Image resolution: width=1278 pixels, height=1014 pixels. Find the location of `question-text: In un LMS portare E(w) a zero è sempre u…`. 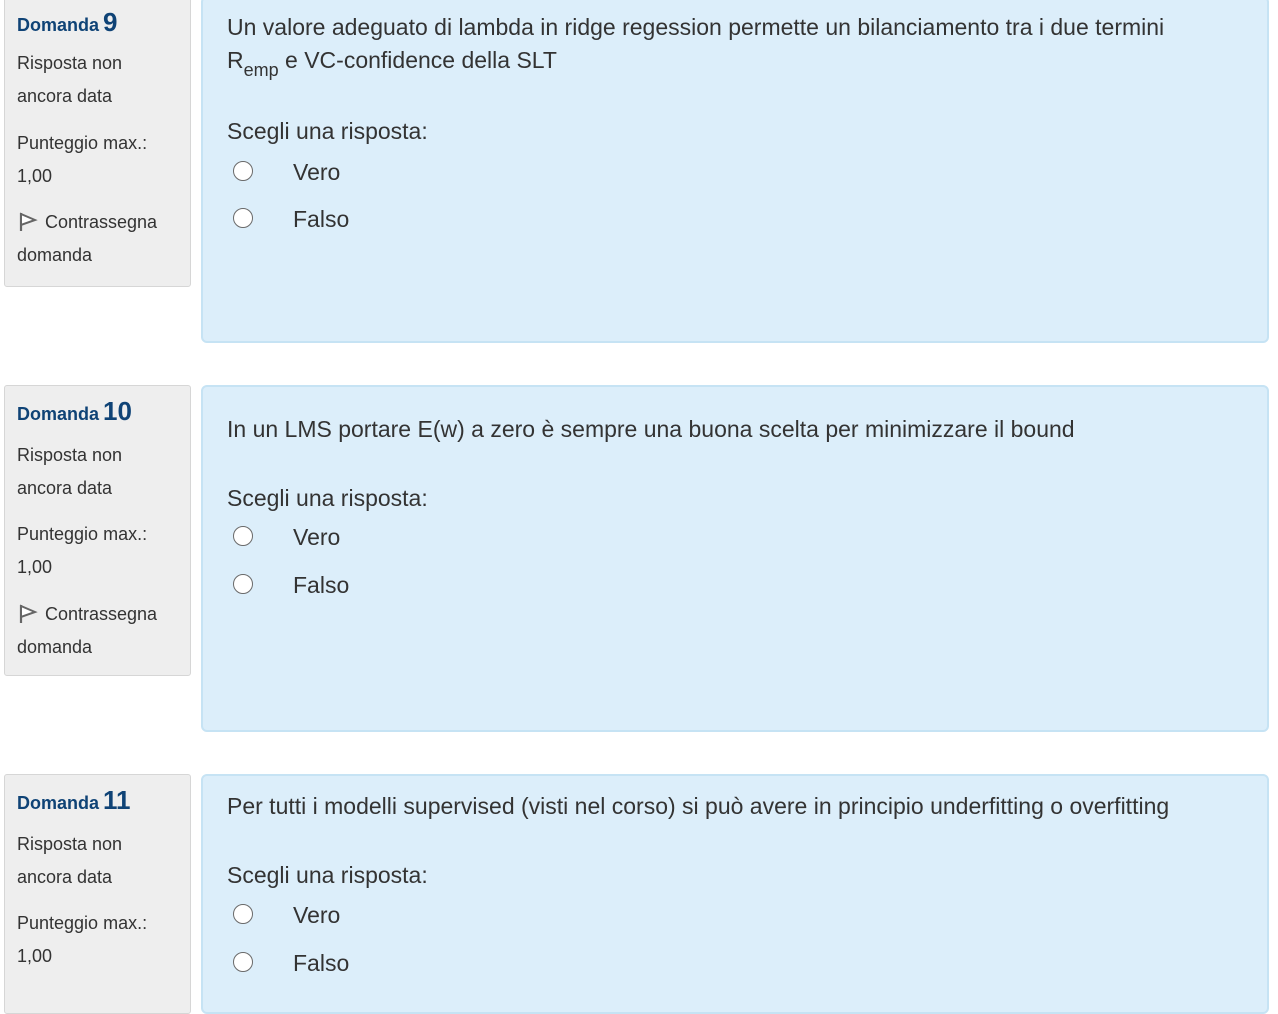

question-text: In un LMS portare E(w) a zero è sempre u… is located at coordinates (651, 429).